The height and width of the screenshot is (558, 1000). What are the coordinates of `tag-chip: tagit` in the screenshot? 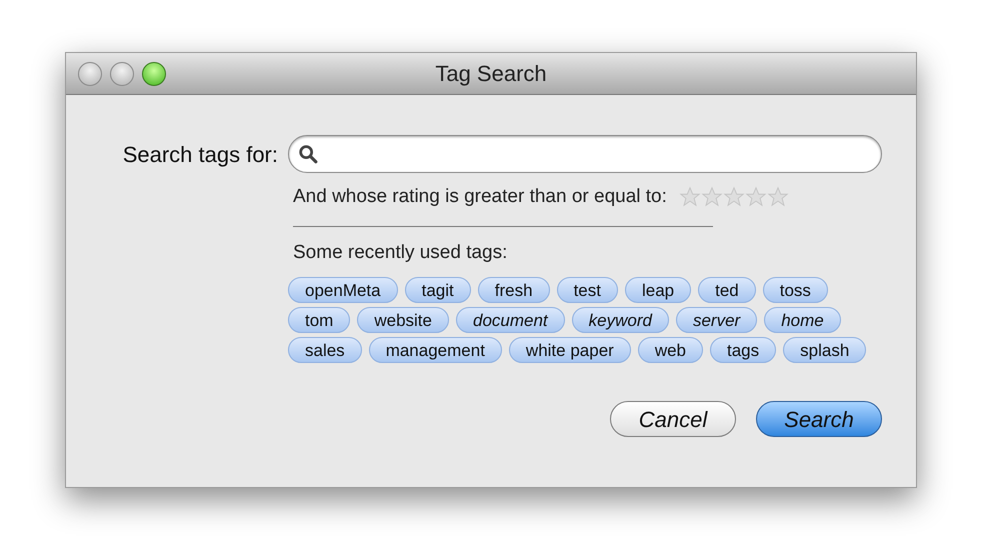 It's located at (437, 290).